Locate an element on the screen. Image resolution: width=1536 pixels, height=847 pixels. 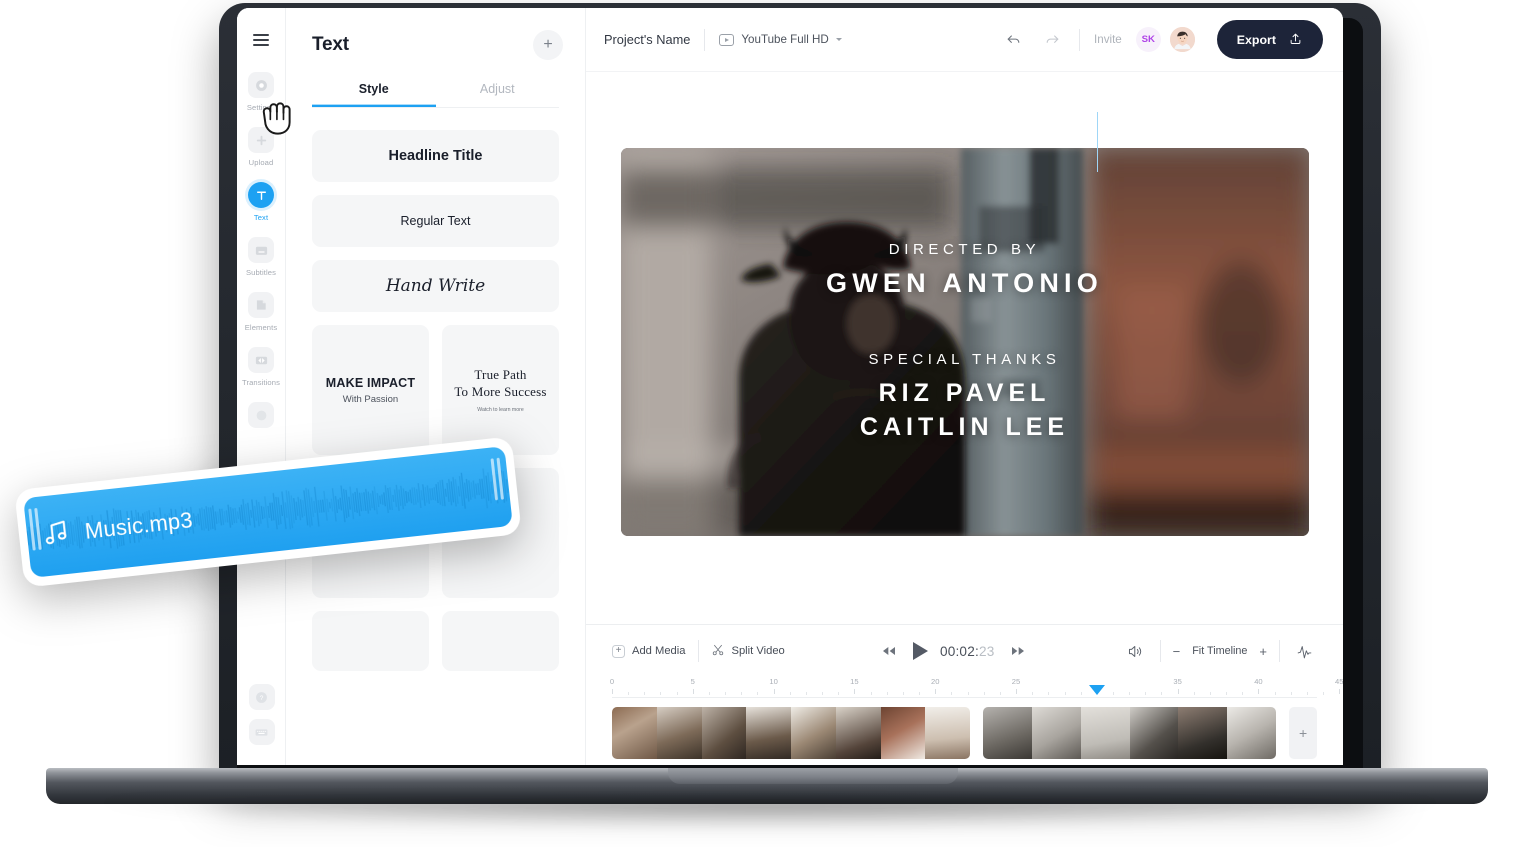
volume-speaker-icon is located at coordinates (1135, 651).